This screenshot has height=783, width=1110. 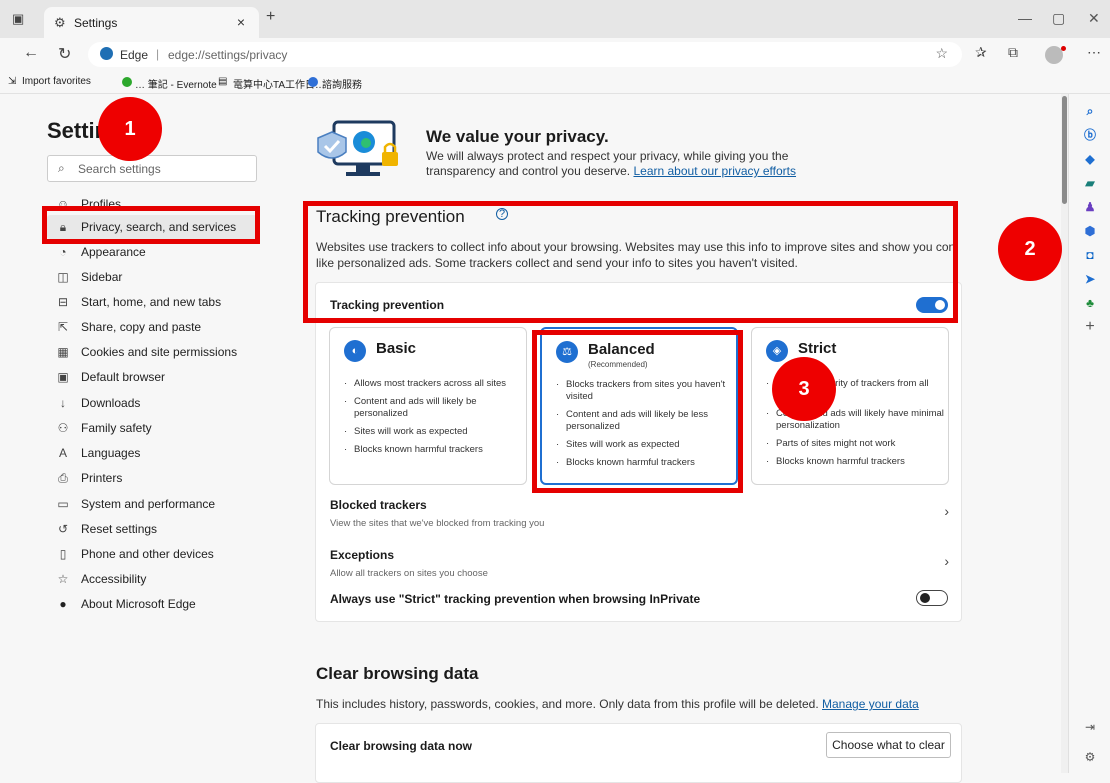 I want to click on sidebar-item-label: Family safety, so click(x=116, y=428).